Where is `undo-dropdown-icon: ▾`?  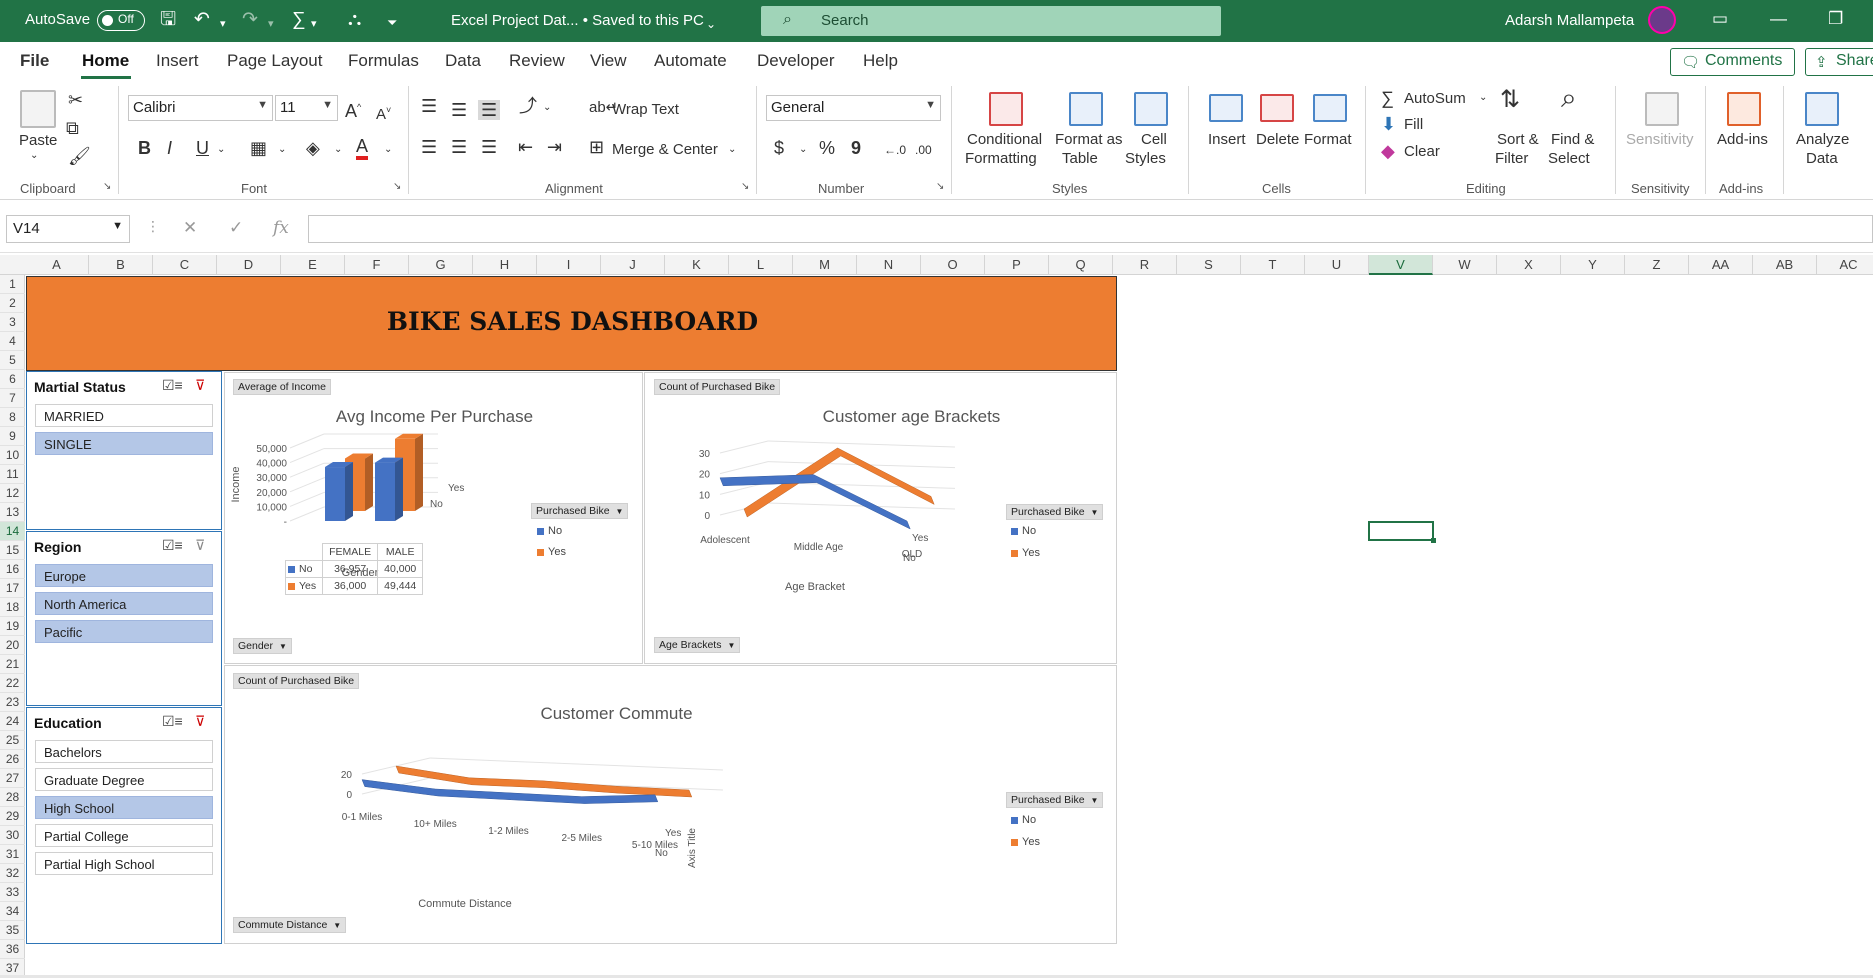
undo-dropdown-icon: ▾ is located at coordinates (223, 24).